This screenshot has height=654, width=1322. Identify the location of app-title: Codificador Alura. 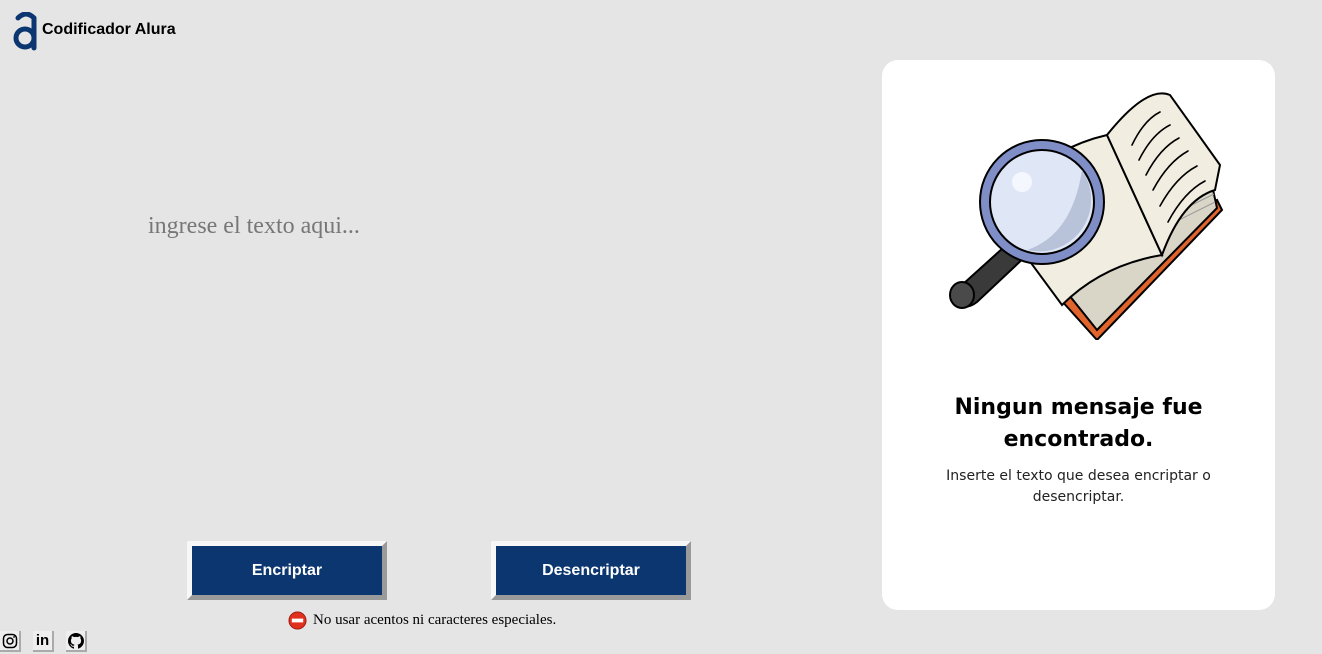
(109, 29).